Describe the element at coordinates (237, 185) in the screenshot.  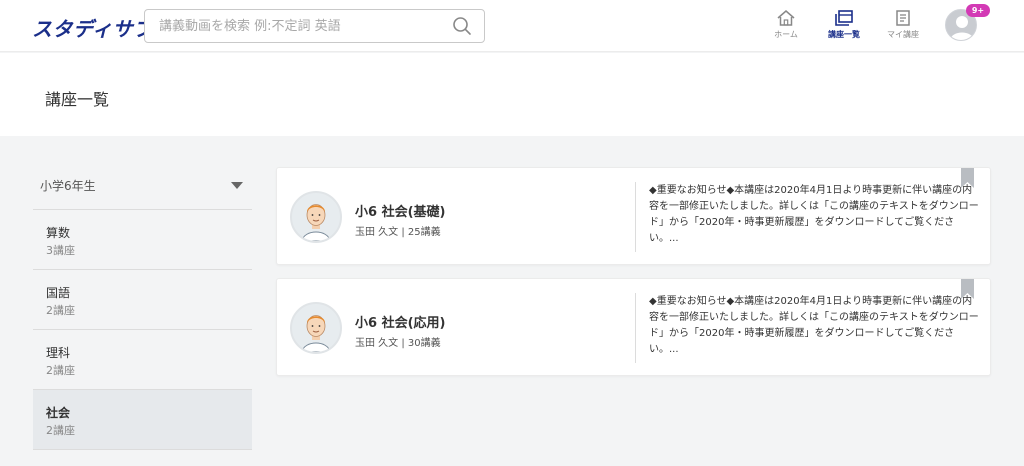
I see `chevron-down-icon` at that location.